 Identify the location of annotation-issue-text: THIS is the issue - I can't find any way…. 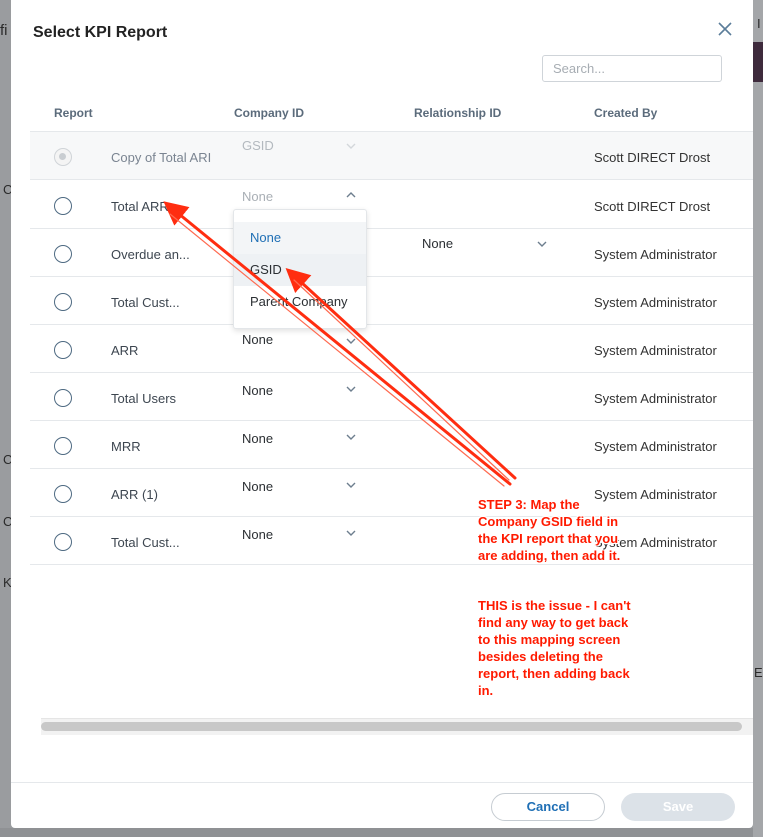
(554, 648).